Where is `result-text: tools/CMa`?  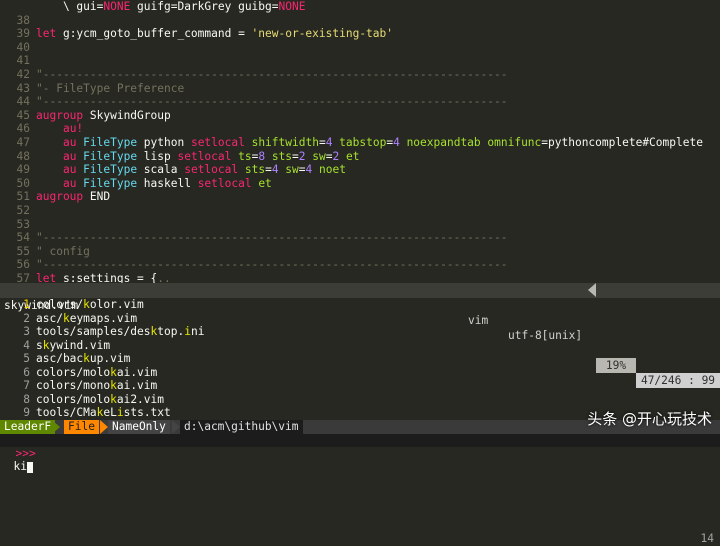 result-text: tools/CMa is located at coordinates (66, 412).